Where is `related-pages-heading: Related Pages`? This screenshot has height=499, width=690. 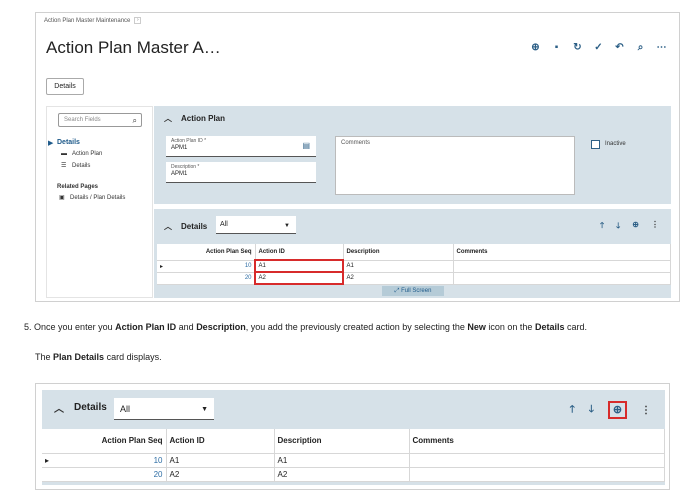 related-pages-heading: Related Pages is located at coordinates (78, 187).